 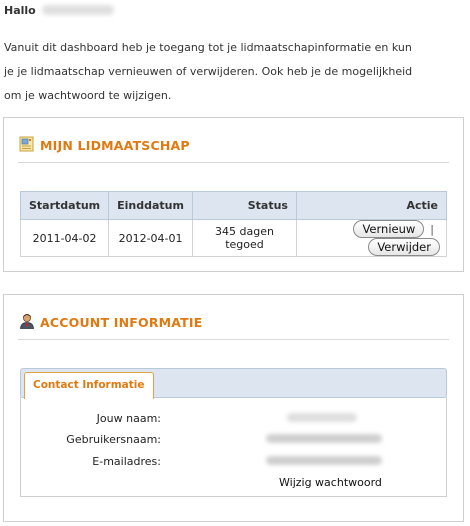 I want to click on email-value, so click(x=324, y=461).